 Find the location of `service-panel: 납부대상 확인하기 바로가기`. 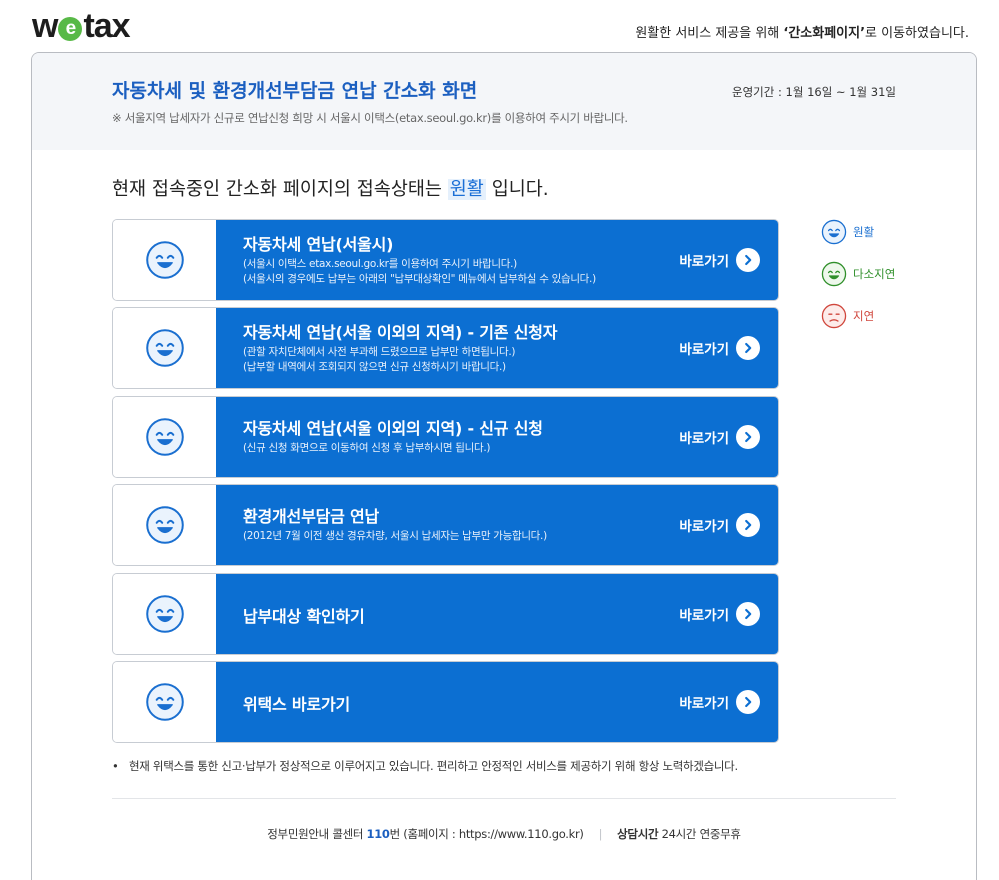

service-panel: 납부대상 확인하기 바로가기 is located at coordinates (497, 613).